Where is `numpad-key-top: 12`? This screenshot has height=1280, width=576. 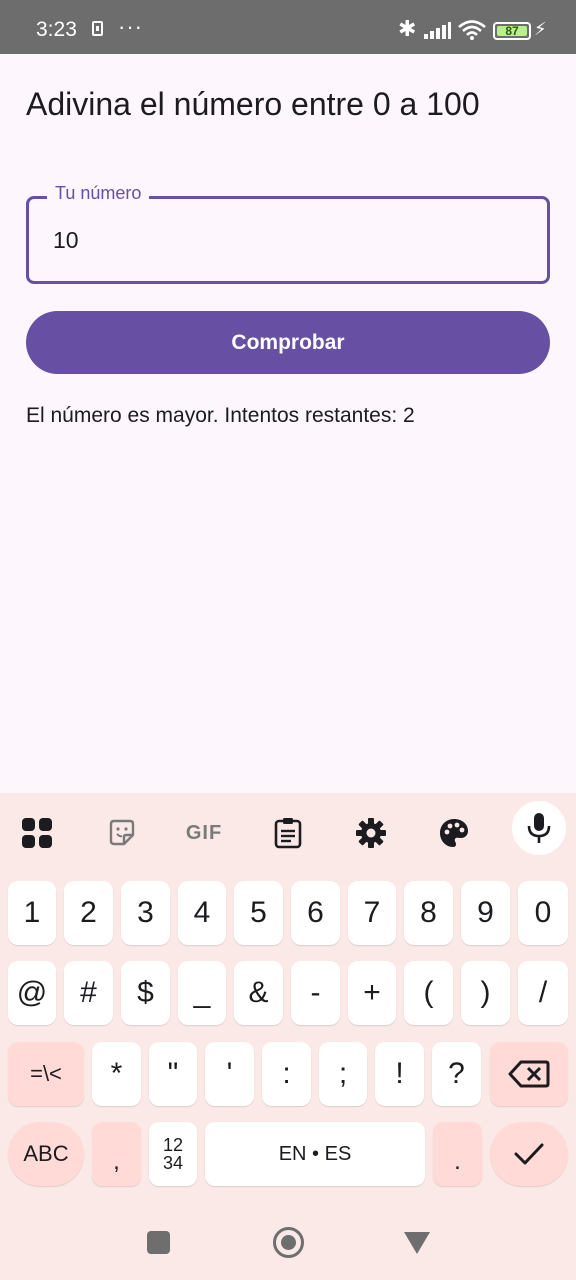
numpad-key-top: 12 is located at coordinates (173, 1145).